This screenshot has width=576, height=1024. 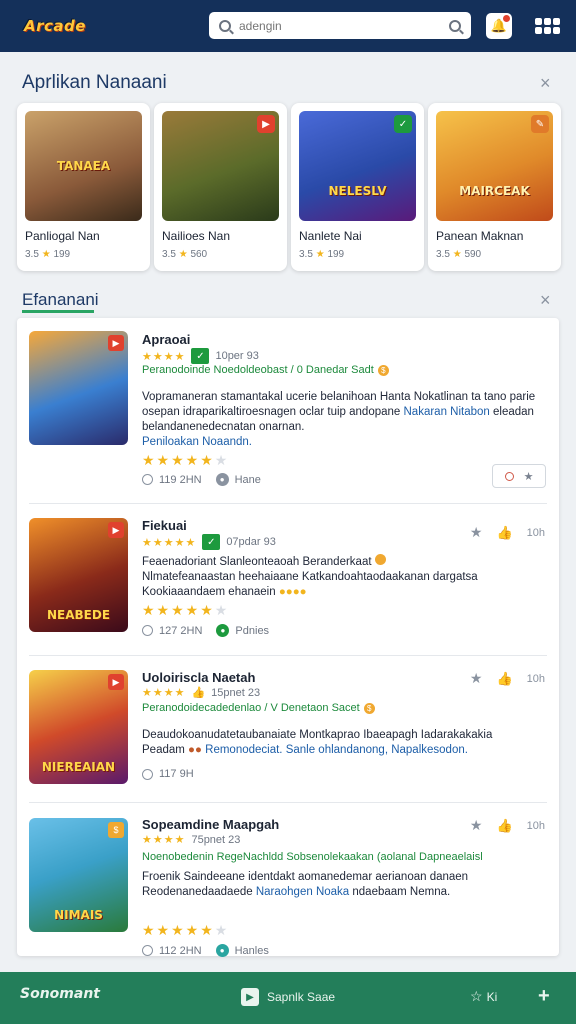 I want to click on bottom-bar: Sonomant ▶ Sapnlk Saae ☆ Ki +, so click(x=288, y=998).